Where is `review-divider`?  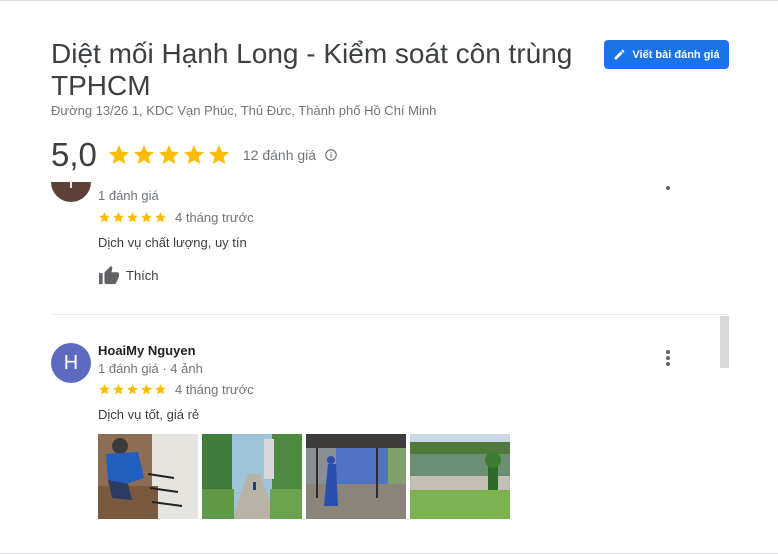
review-divider is located at coordinates (389, 314).